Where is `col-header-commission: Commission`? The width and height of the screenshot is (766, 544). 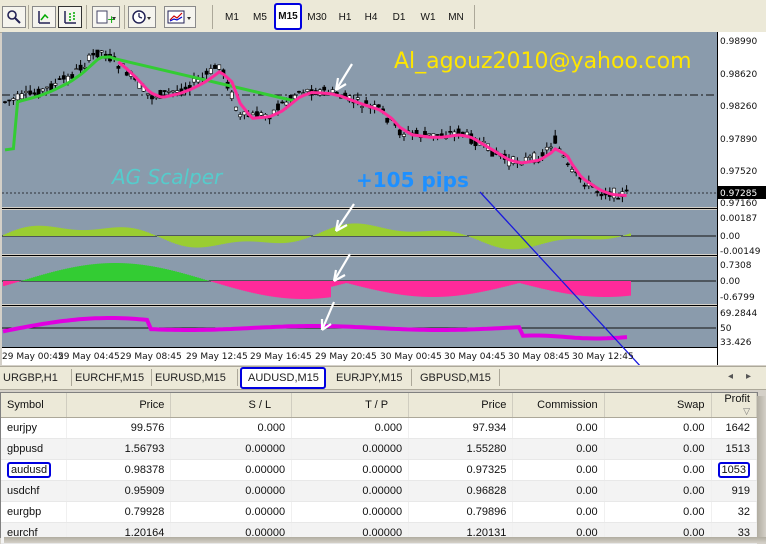
col-header-commission: Commission is located at coordinates (558, 405).